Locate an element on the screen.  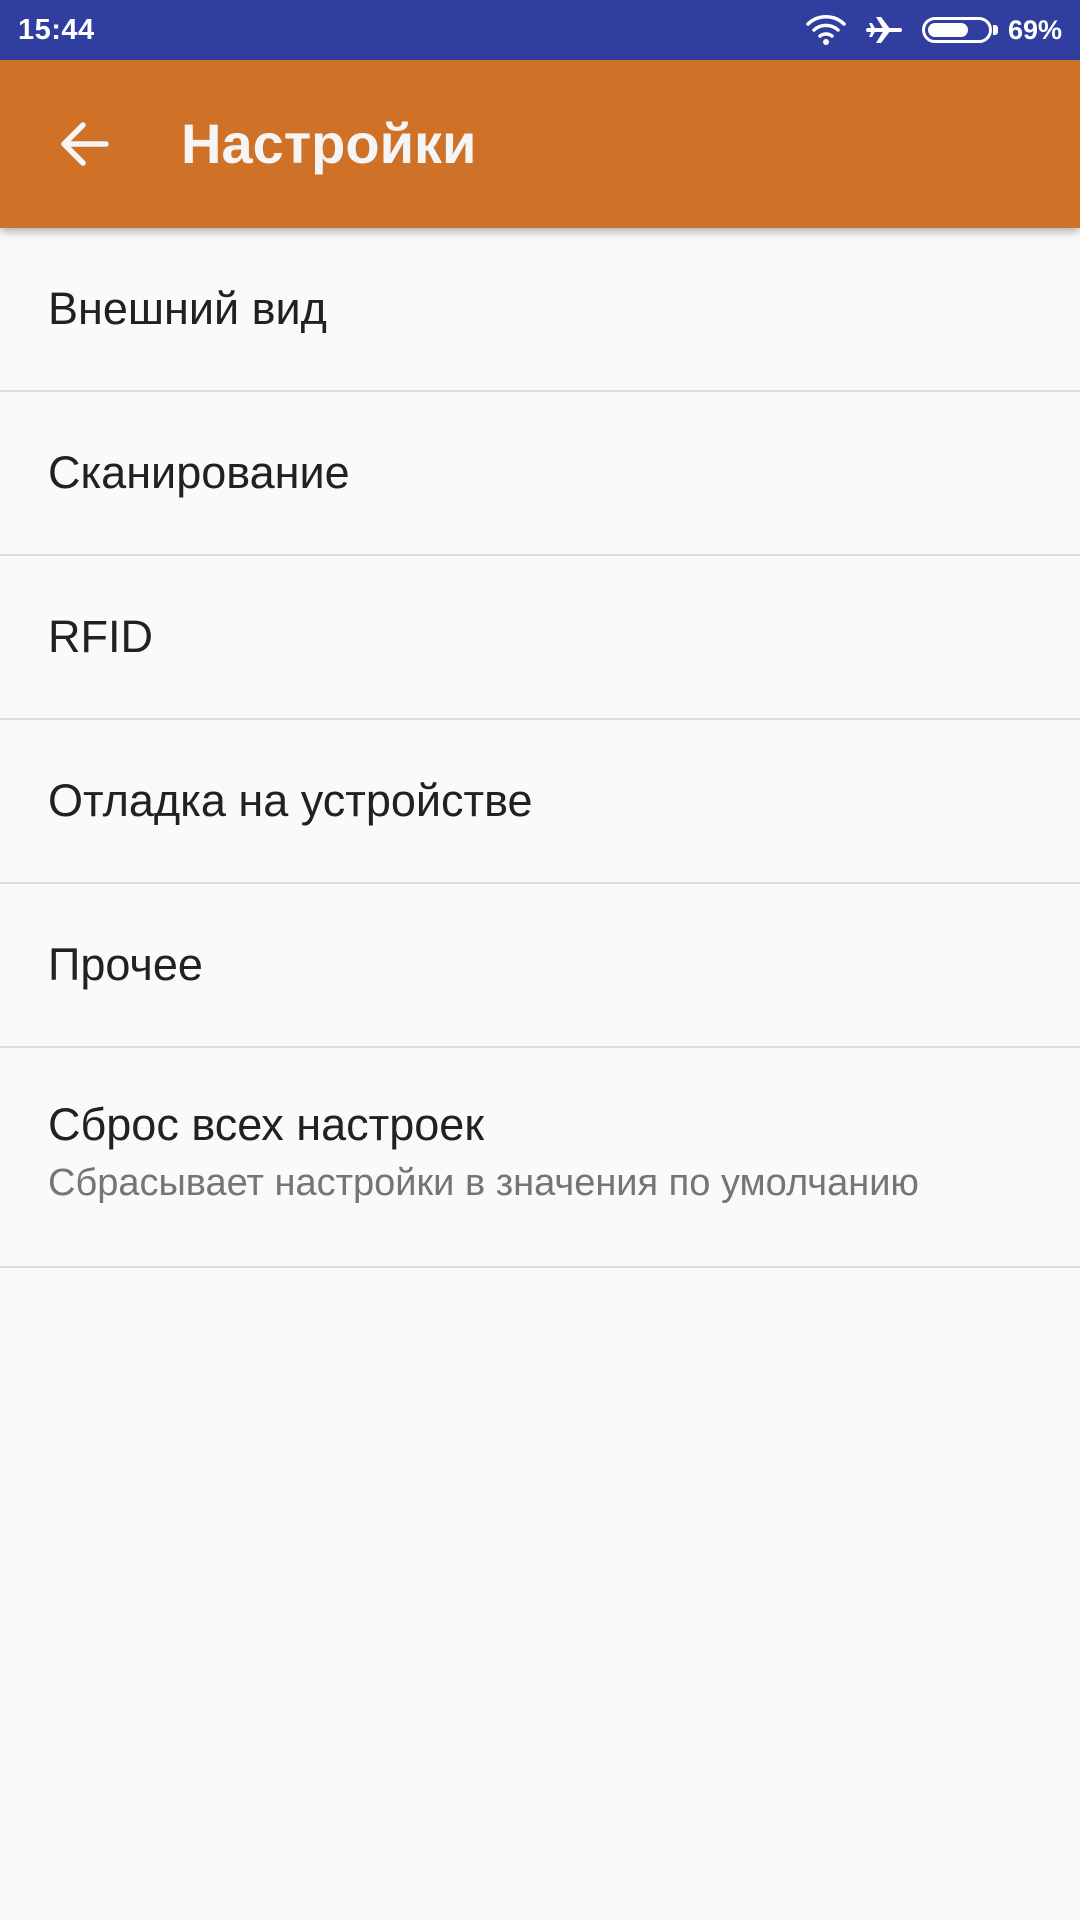
battery-body is located at coordinates (956, 30).